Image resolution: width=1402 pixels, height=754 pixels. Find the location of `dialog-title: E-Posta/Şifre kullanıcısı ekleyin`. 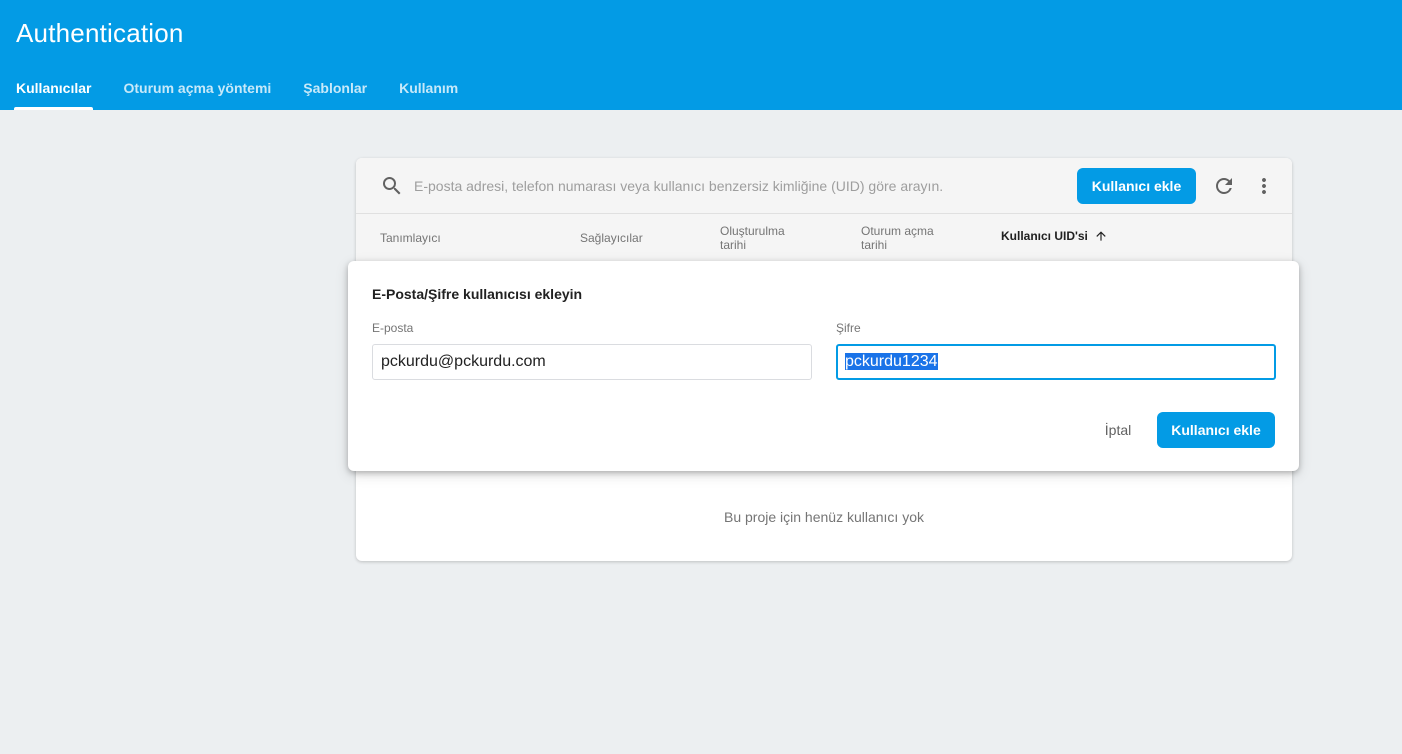

dialog-title: E-Posta/Şifre kullanıcısı ekleyin is located at coordinates (477, 294).